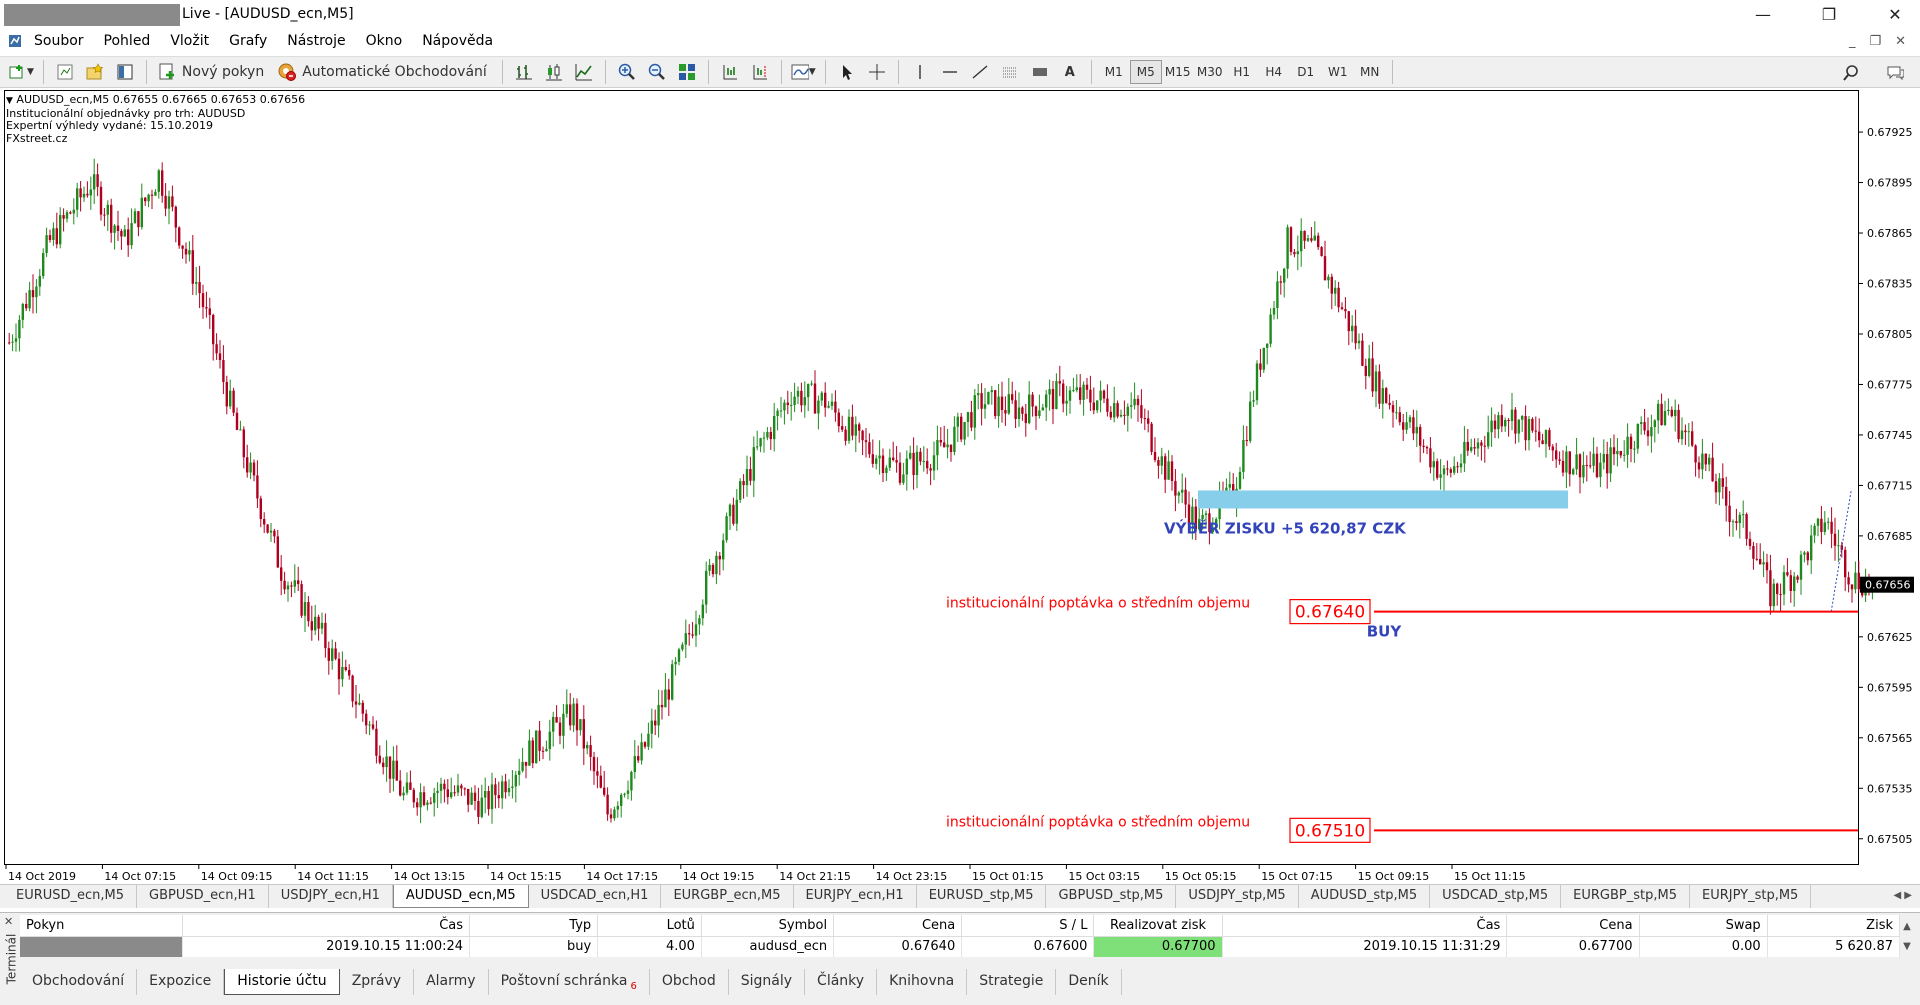 The image size is (1920, 1005). What do you see at coordinates (855, 896) in the screenshot?
I see `symbol-tab: EURJPY_ecn,H1` at bounding box center [855, 896].